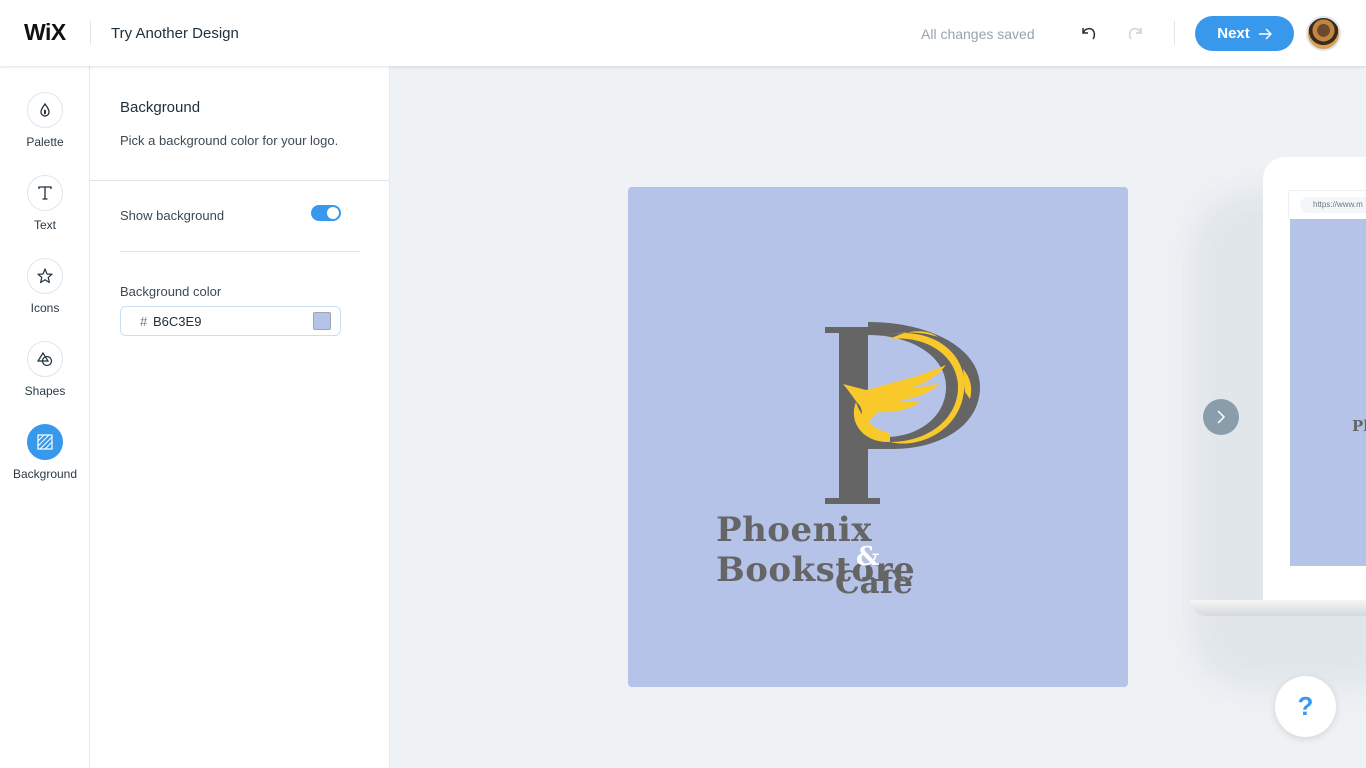 Image resolution: width=1366 pixels, height=768 pixels. I want to click on redo-icon, so click(1135, 33).